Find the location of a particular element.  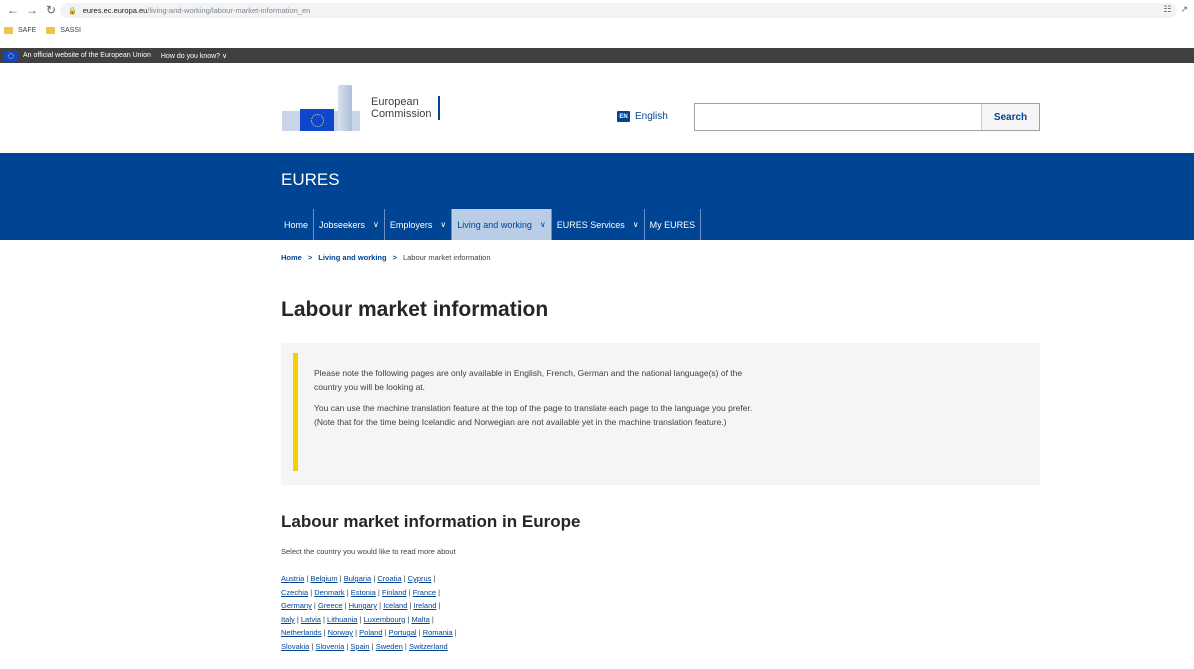

search-input is located at coordinates (838, 117).